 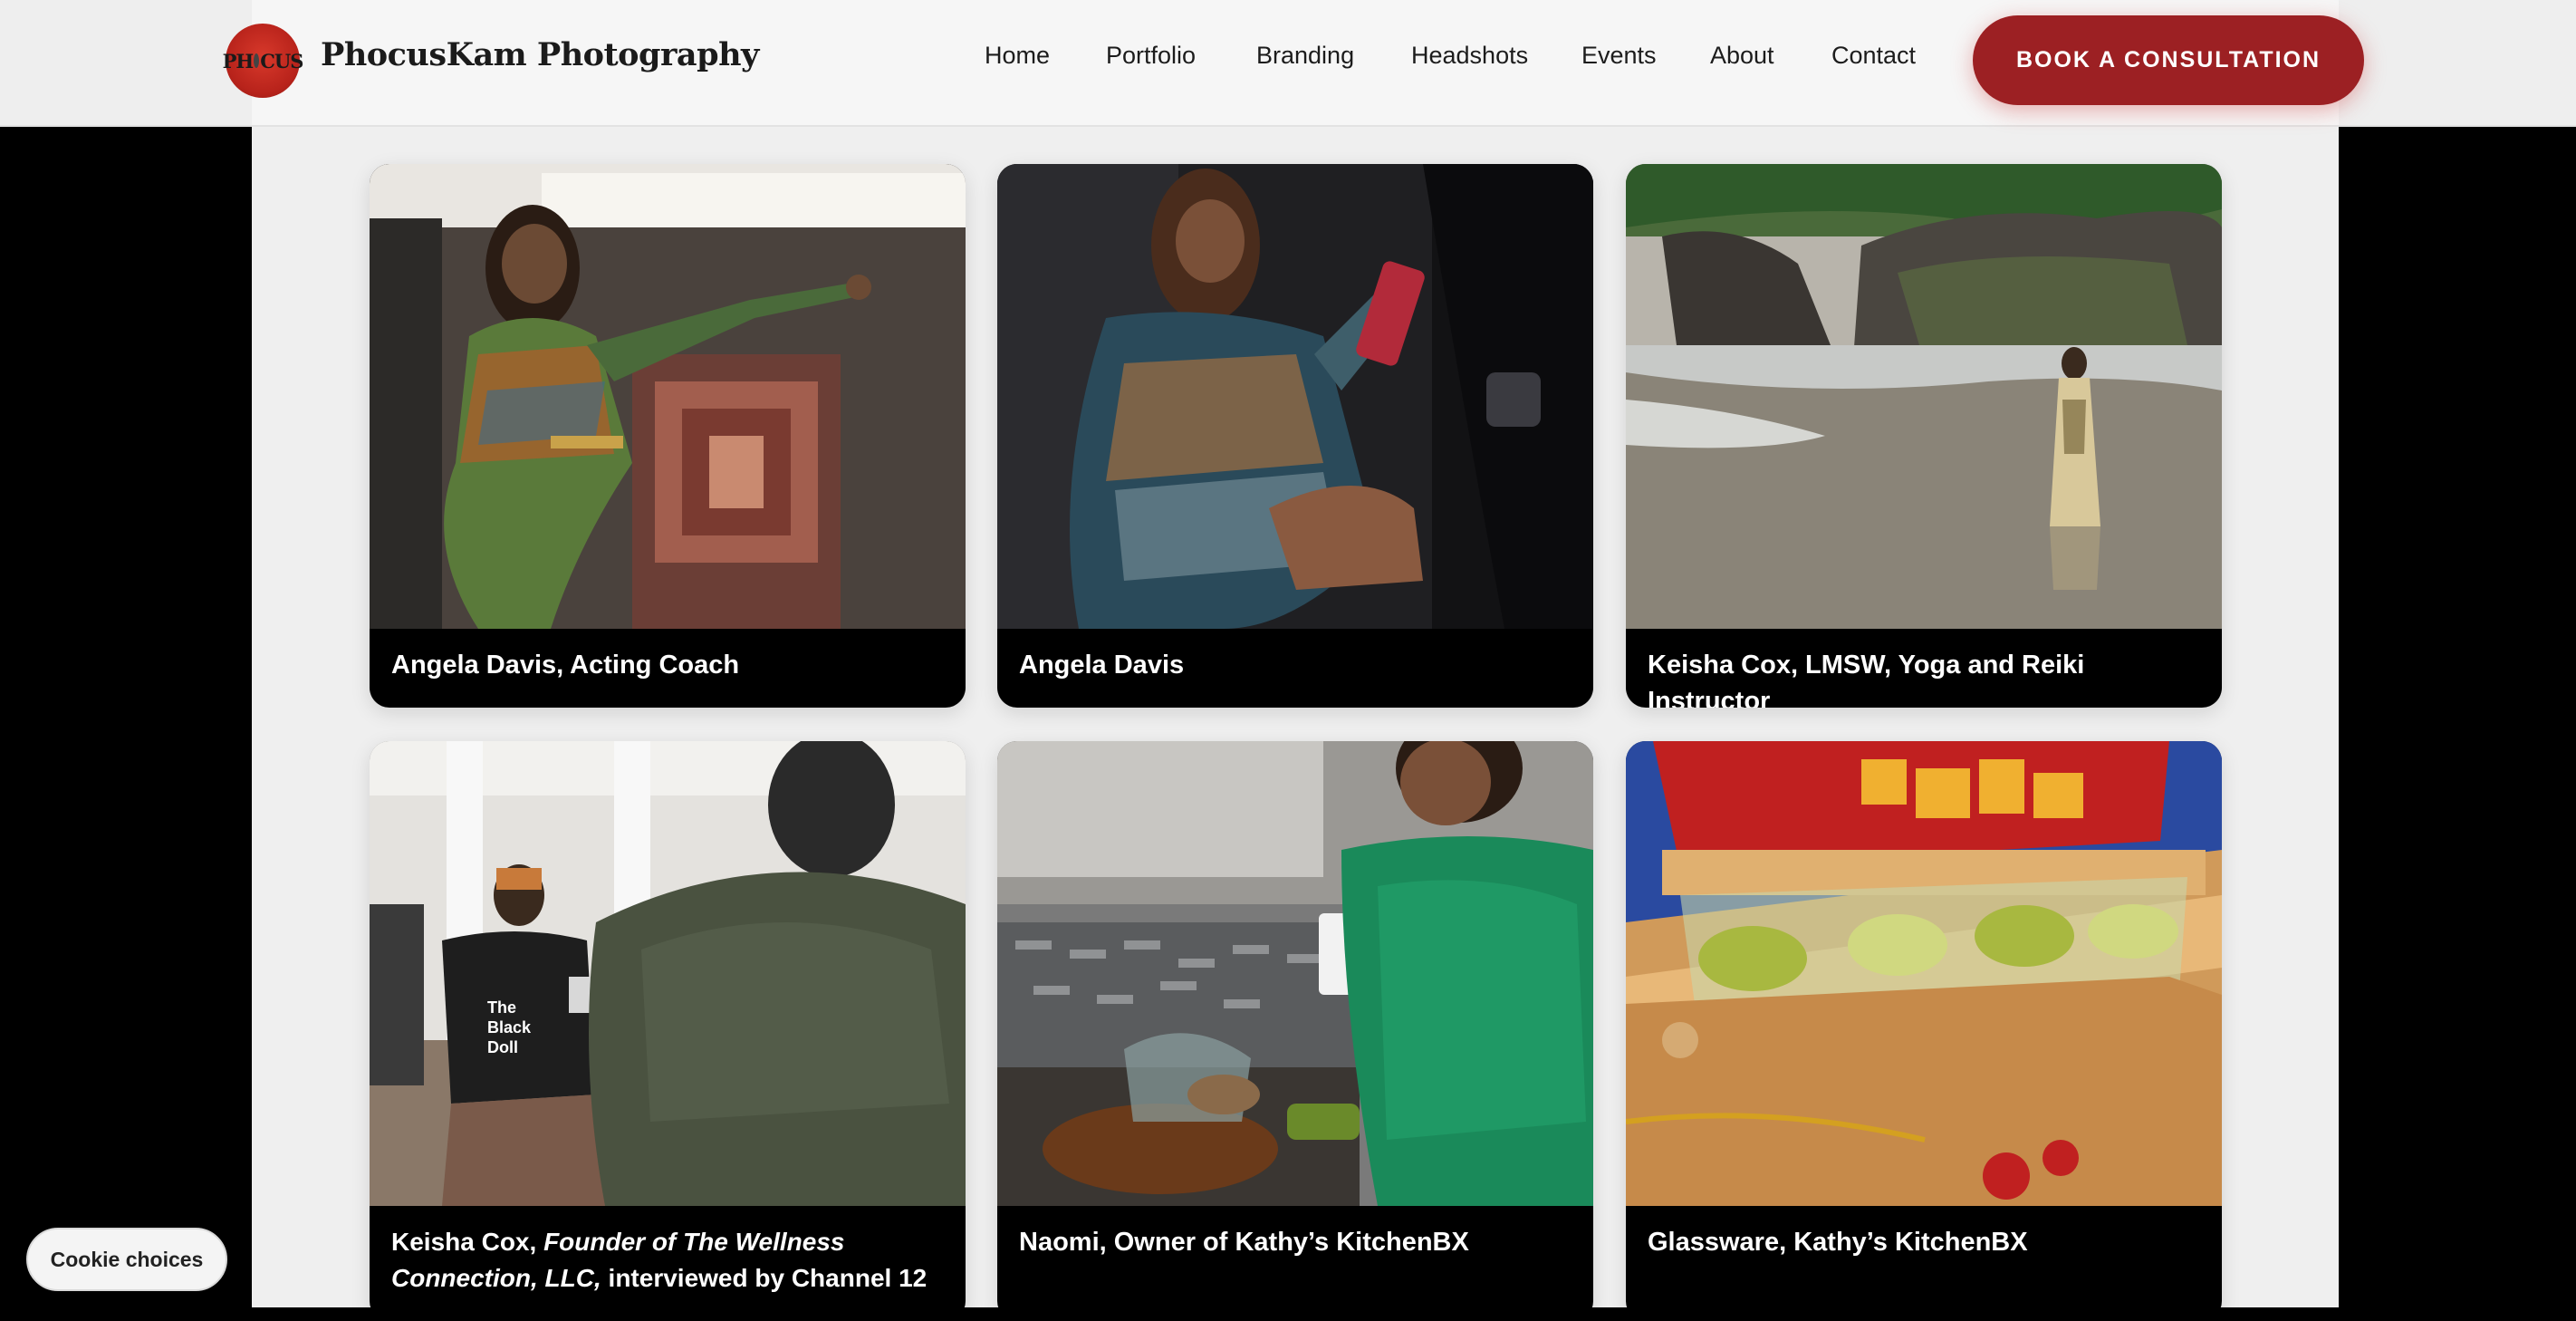 What do you see at coordinates (1469, 56) in the screenshot?
I see `nav-headshots: Headshots` at bounding box center [1469, 56].